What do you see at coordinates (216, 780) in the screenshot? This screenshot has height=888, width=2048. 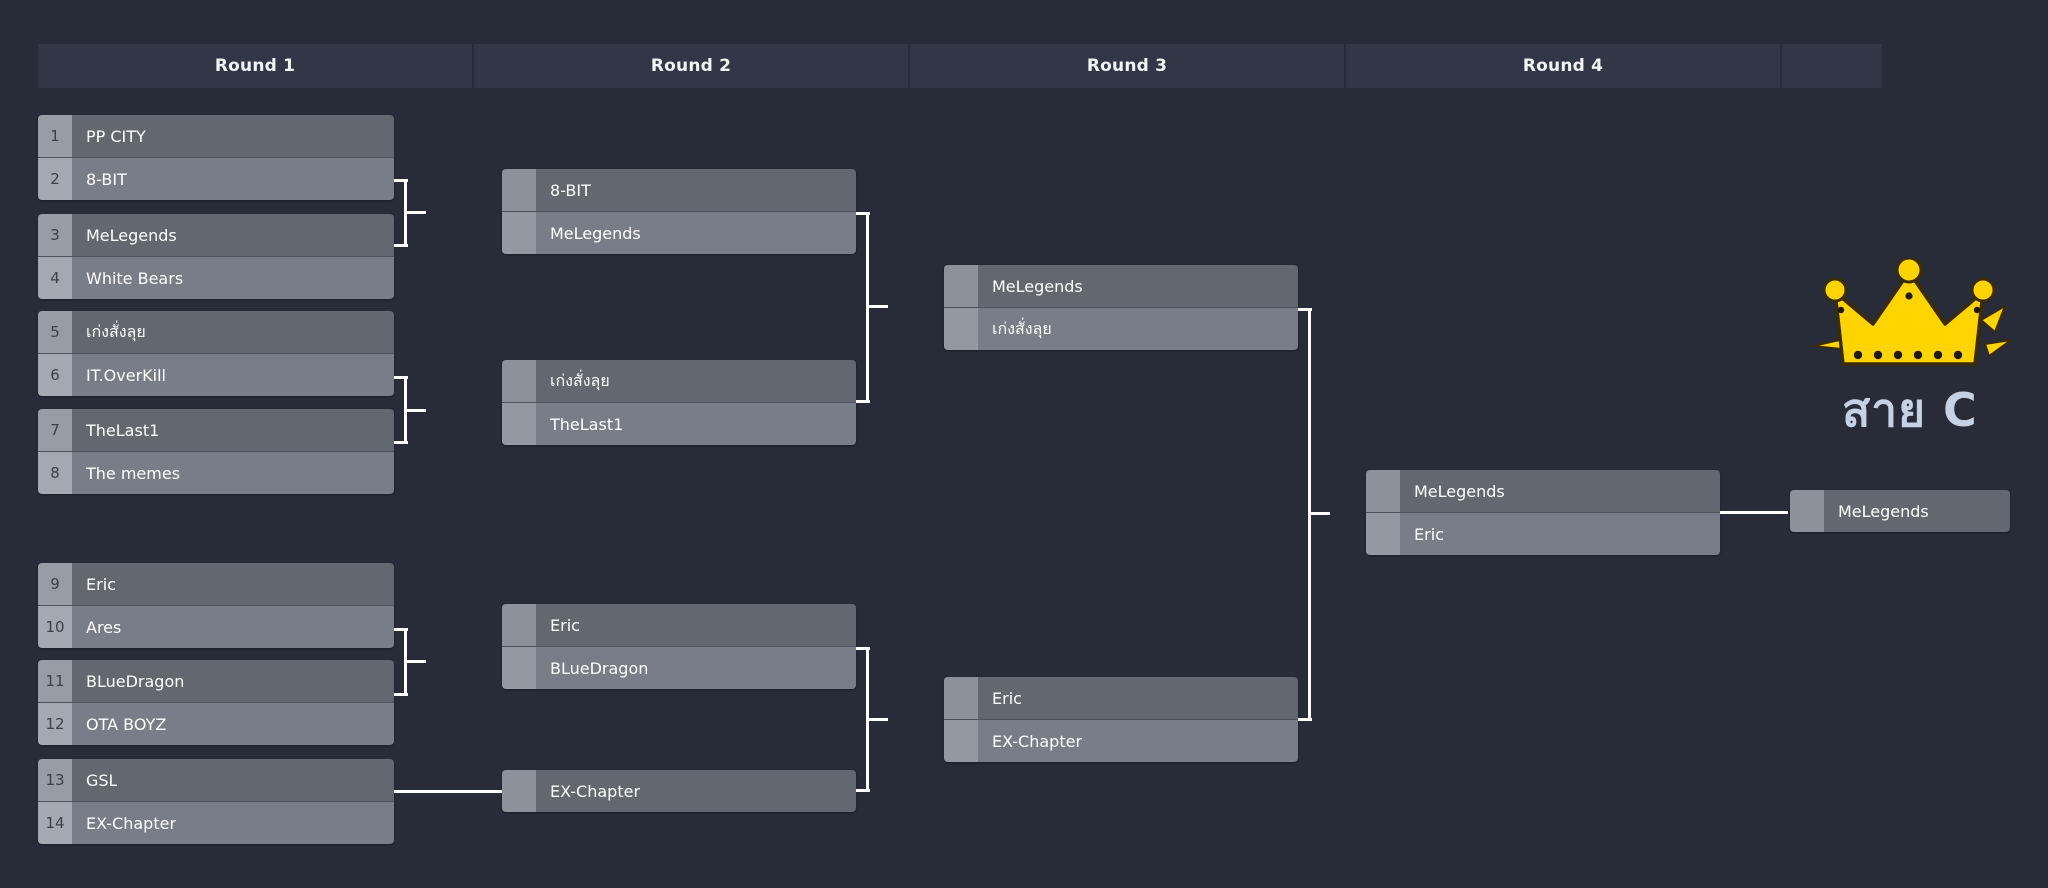 I see `match-slot: 13 GSL` at bounding box center [216, 780].